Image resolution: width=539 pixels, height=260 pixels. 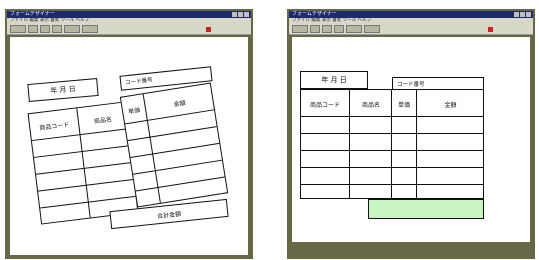 What do you see at coordinates (314, 14) in the screenshot?
I see `right-window-title: フォームデザイナー` at bounding box center [314, 14].